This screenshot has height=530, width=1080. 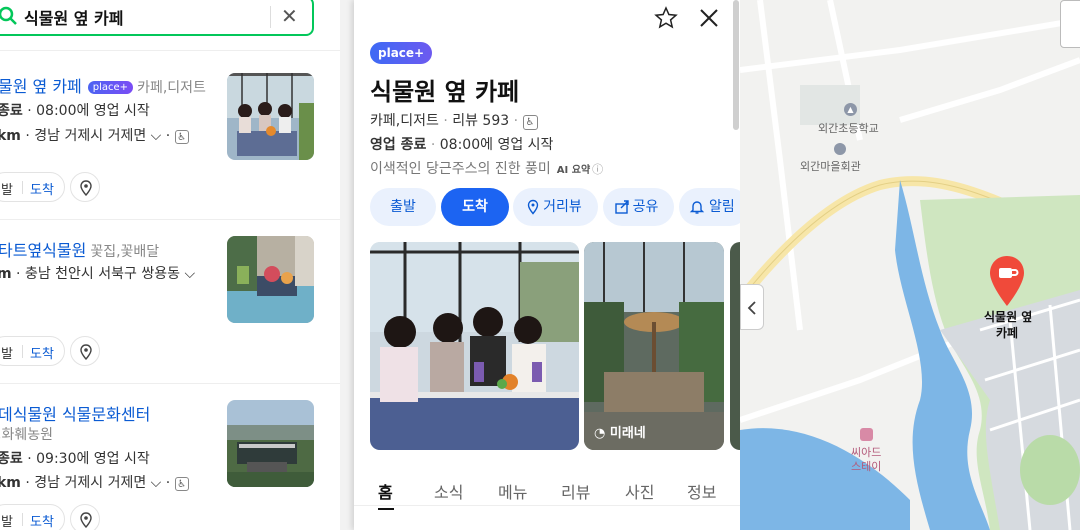 What do you see at coordinates (639, 491) in the screenshot?
I see `tab-photos: 사진` at bounding box center [639, 491].